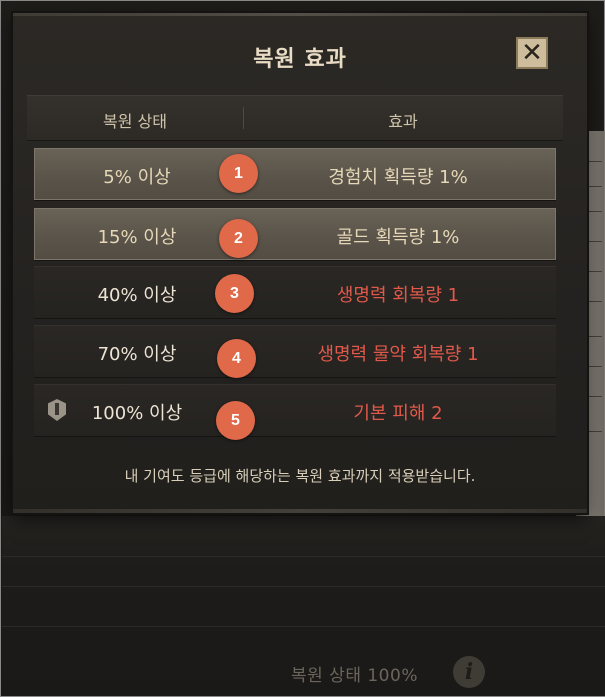  I want to click on column-header-effect: 효과, so click(403, 121).